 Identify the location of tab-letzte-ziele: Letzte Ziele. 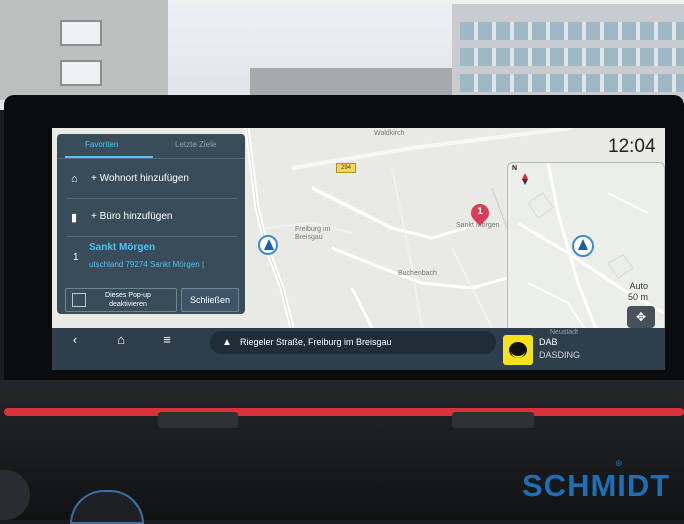
(195, 144).